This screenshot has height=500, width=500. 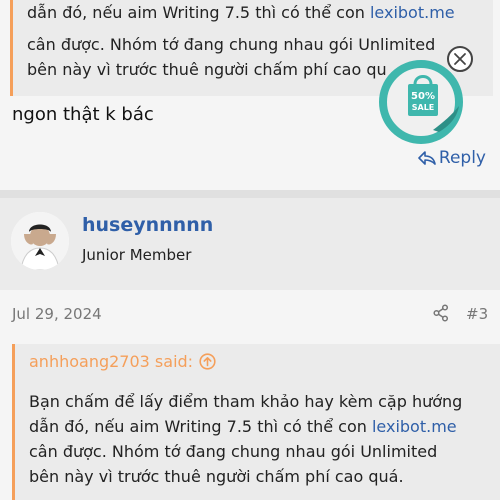 What do you see at coordinates (111, 361) in the screenshot?
I see `quote-author: anhhoang2703 said:` at bounding box center [111, 361].